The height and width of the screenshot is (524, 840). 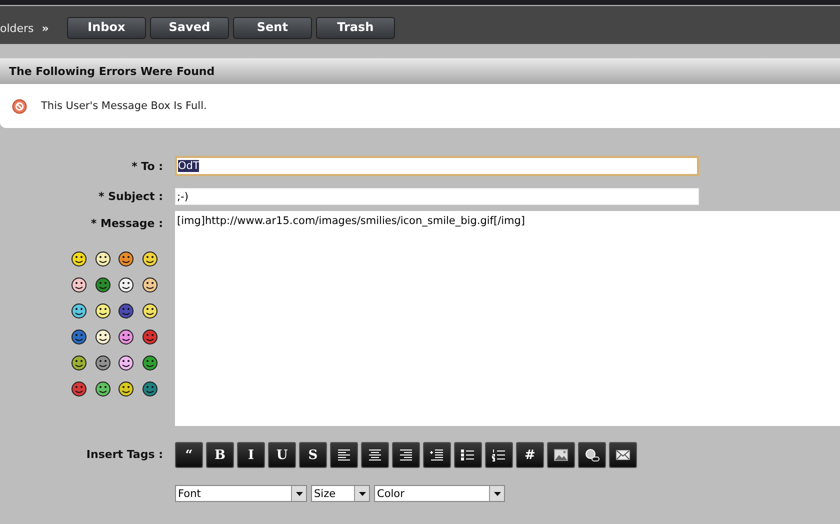 I want to click on align-right-button, so click(x=406, y=455).